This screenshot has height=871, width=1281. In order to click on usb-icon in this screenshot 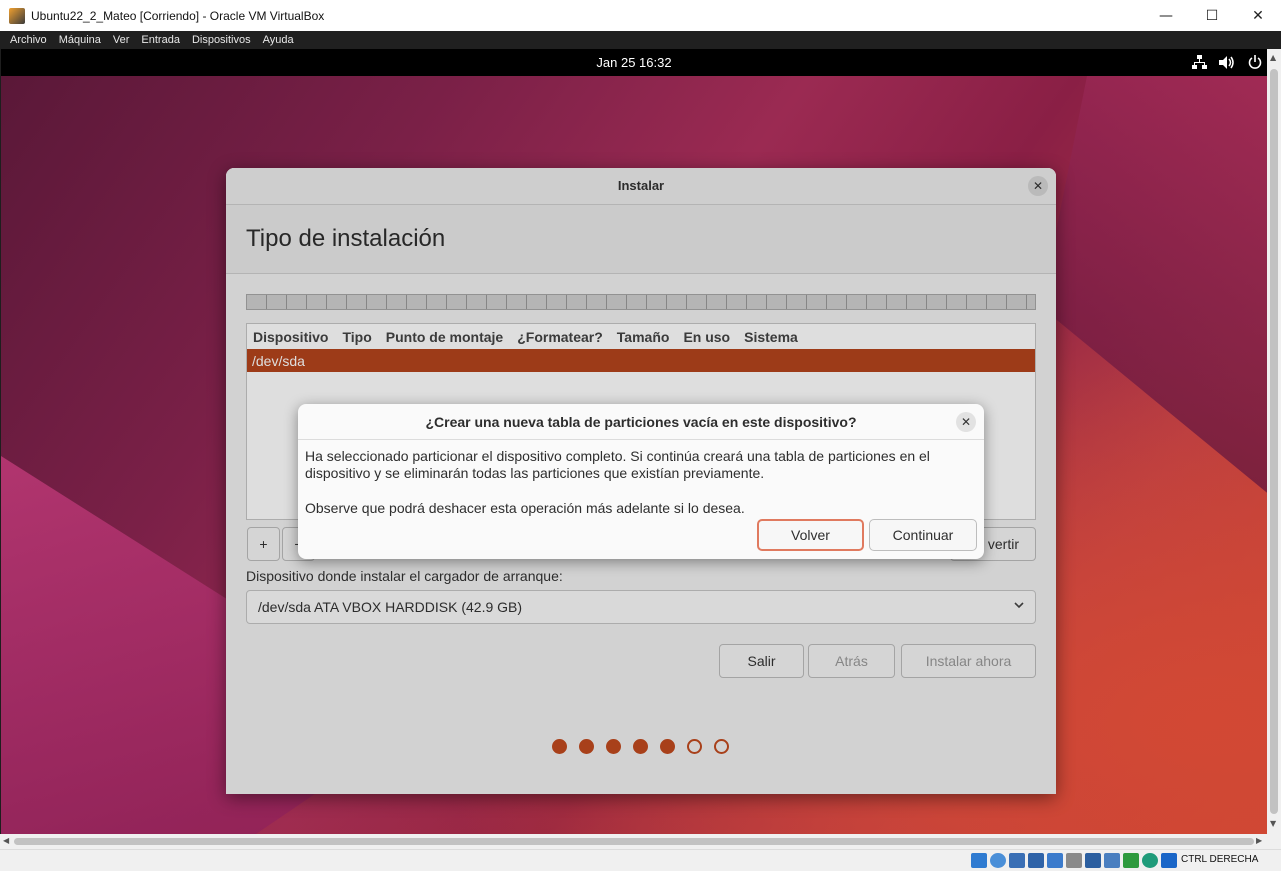, I will do `click(1055, 860)`.